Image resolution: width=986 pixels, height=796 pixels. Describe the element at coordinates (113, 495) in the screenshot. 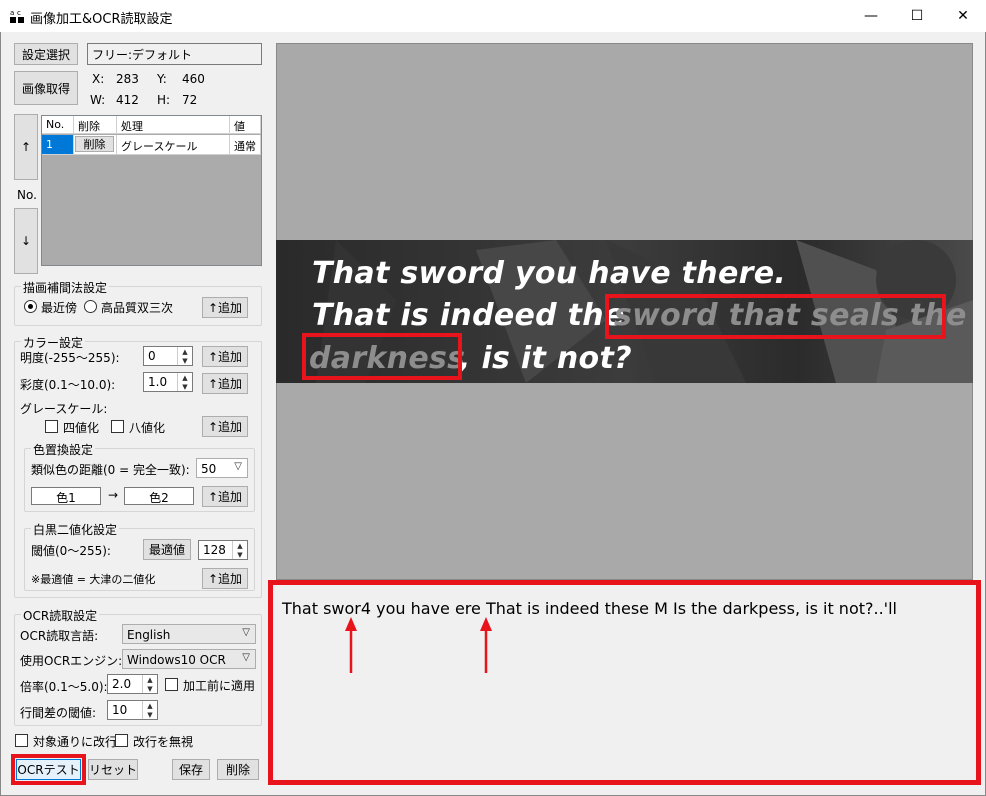

I see `arrow-right-icon: →` at that location.